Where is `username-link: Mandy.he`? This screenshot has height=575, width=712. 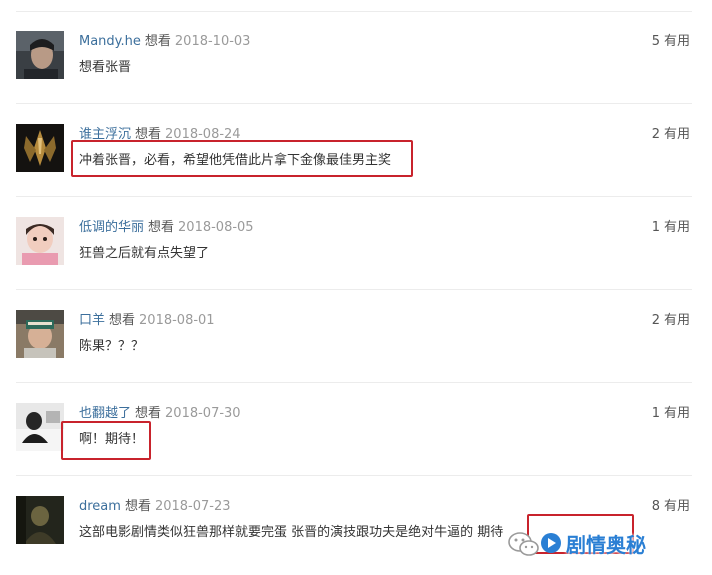
username-link: Mandy.he is located at coordinates (110, 41).